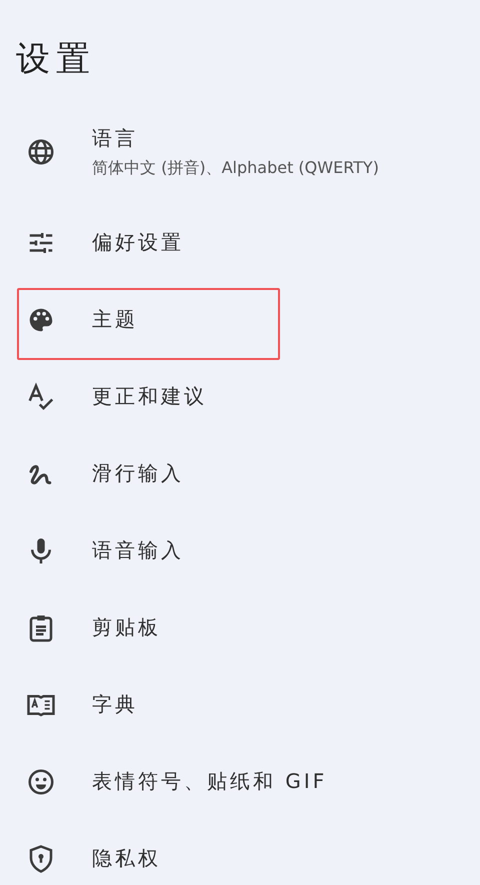  Describe the element at coordinates (149, 396) in the screenshot. I see `setting-label: 更正和建议` at that location.